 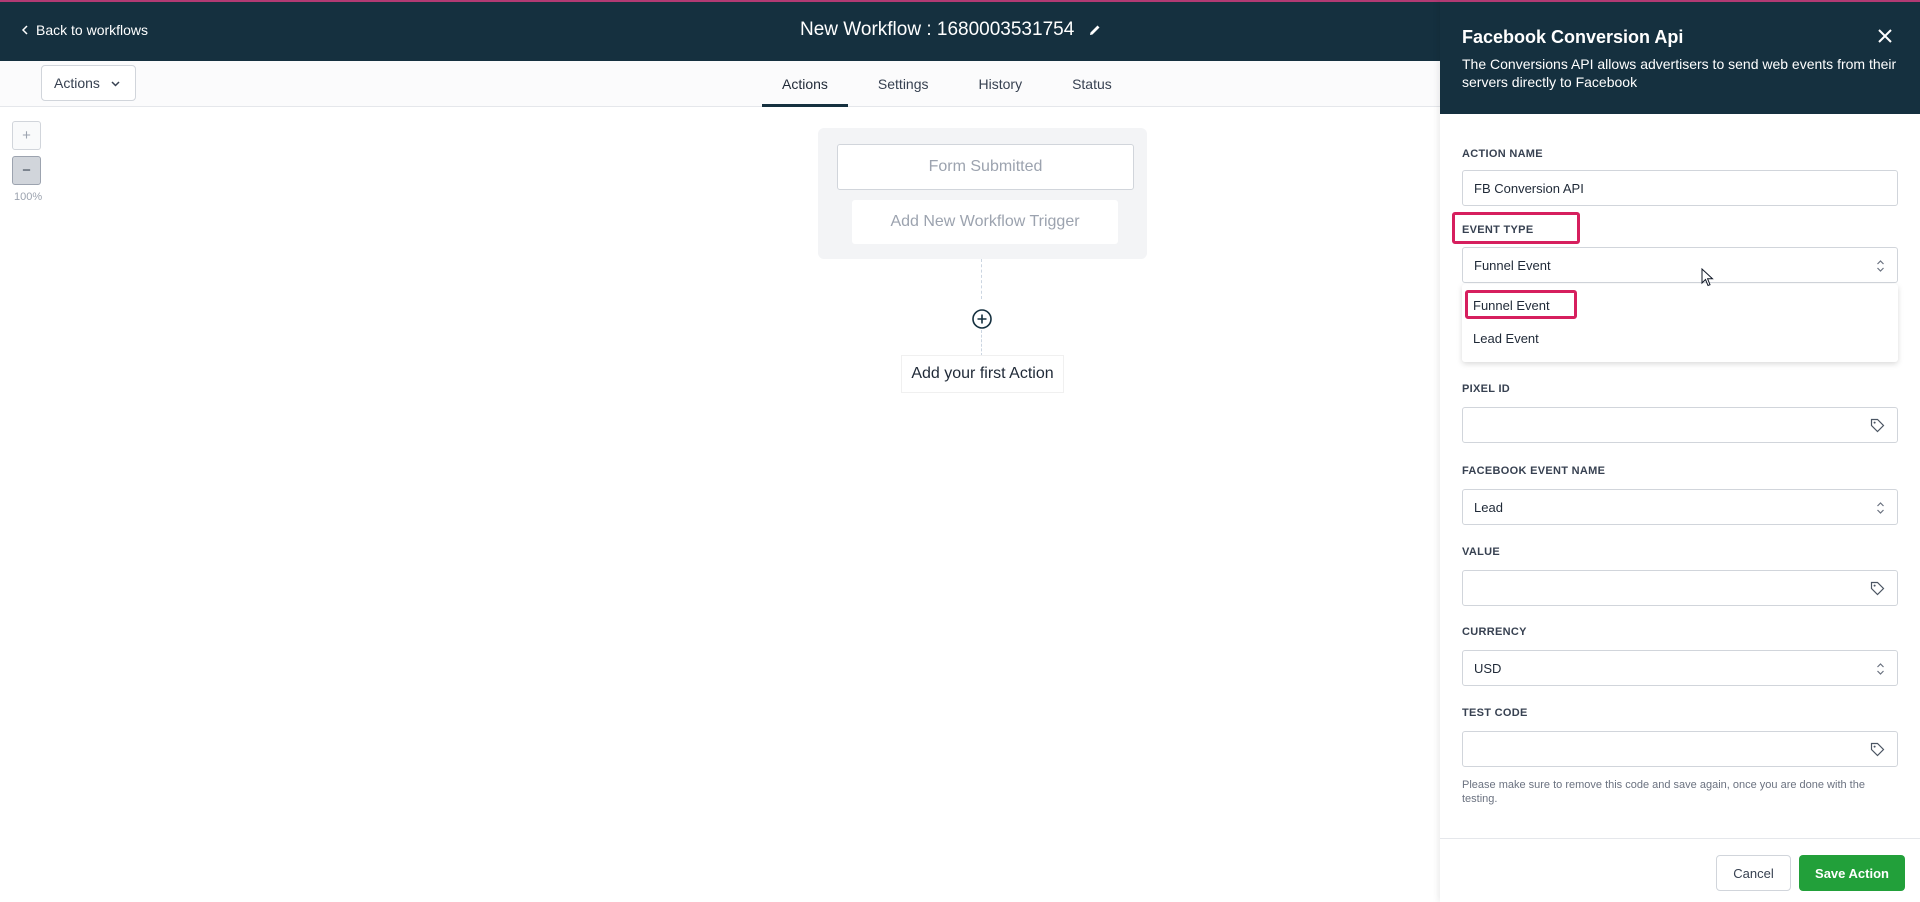 I want to click on option-funnel-event: Funnel Event, so click(x=1511, y=305).